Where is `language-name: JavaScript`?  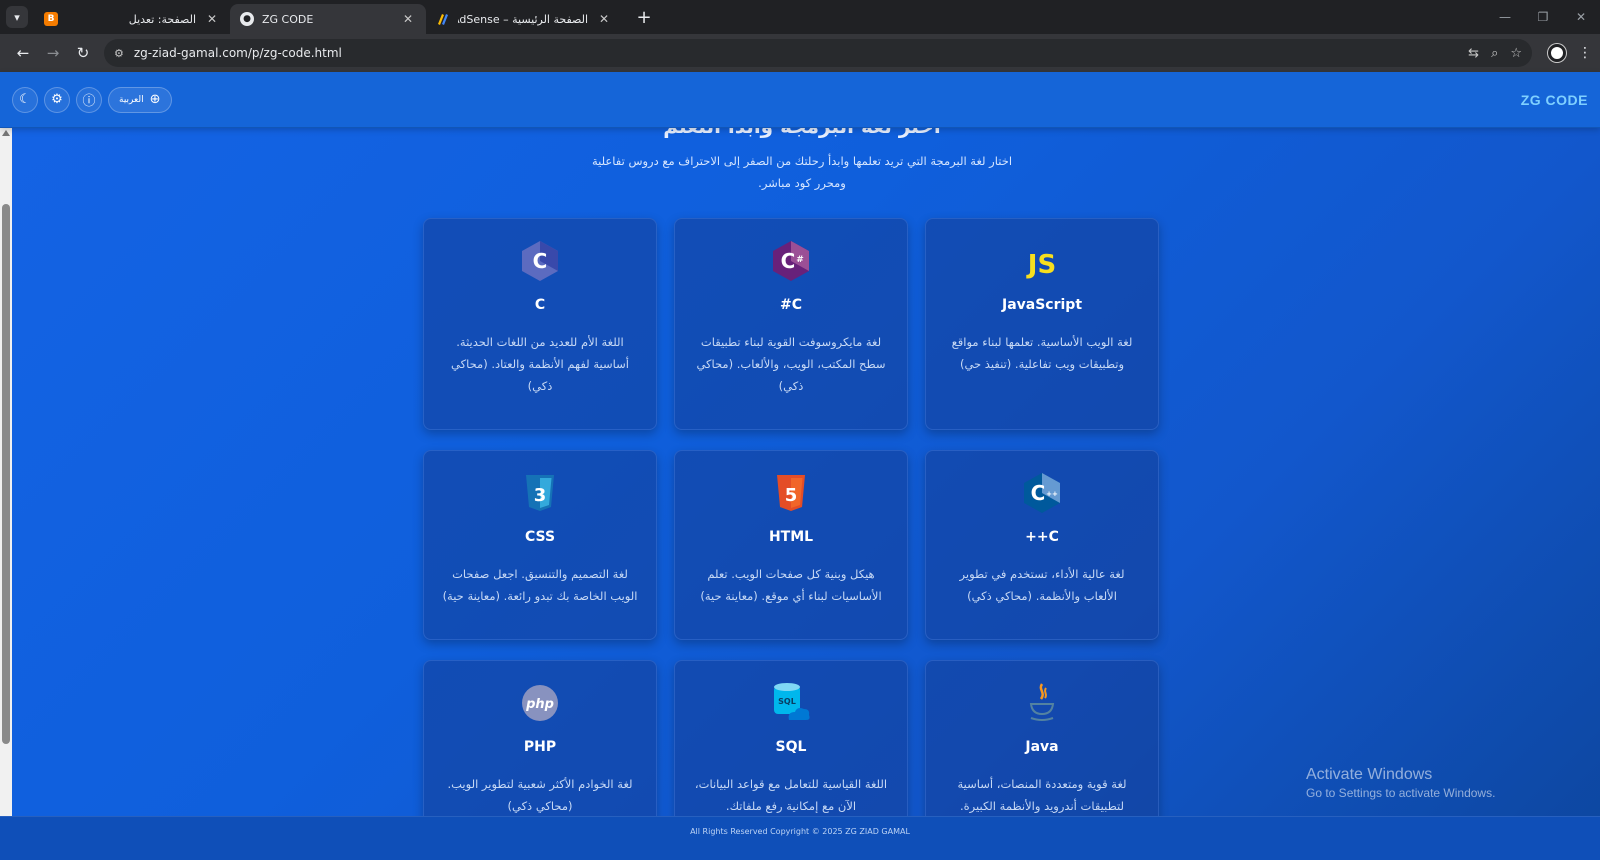 language-name: JavaScript is located at coordinates (1042, 305).